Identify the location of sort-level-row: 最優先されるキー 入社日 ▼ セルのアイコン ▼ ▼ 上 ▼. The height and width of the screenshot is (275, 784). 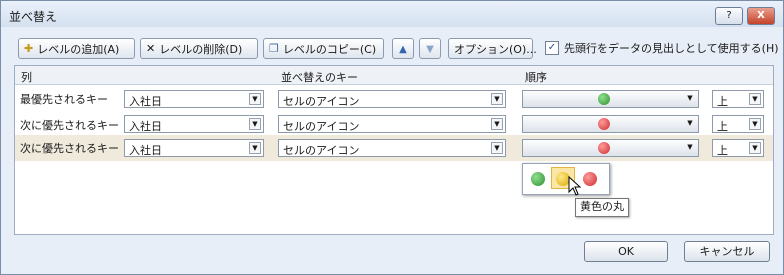
(394, 99).